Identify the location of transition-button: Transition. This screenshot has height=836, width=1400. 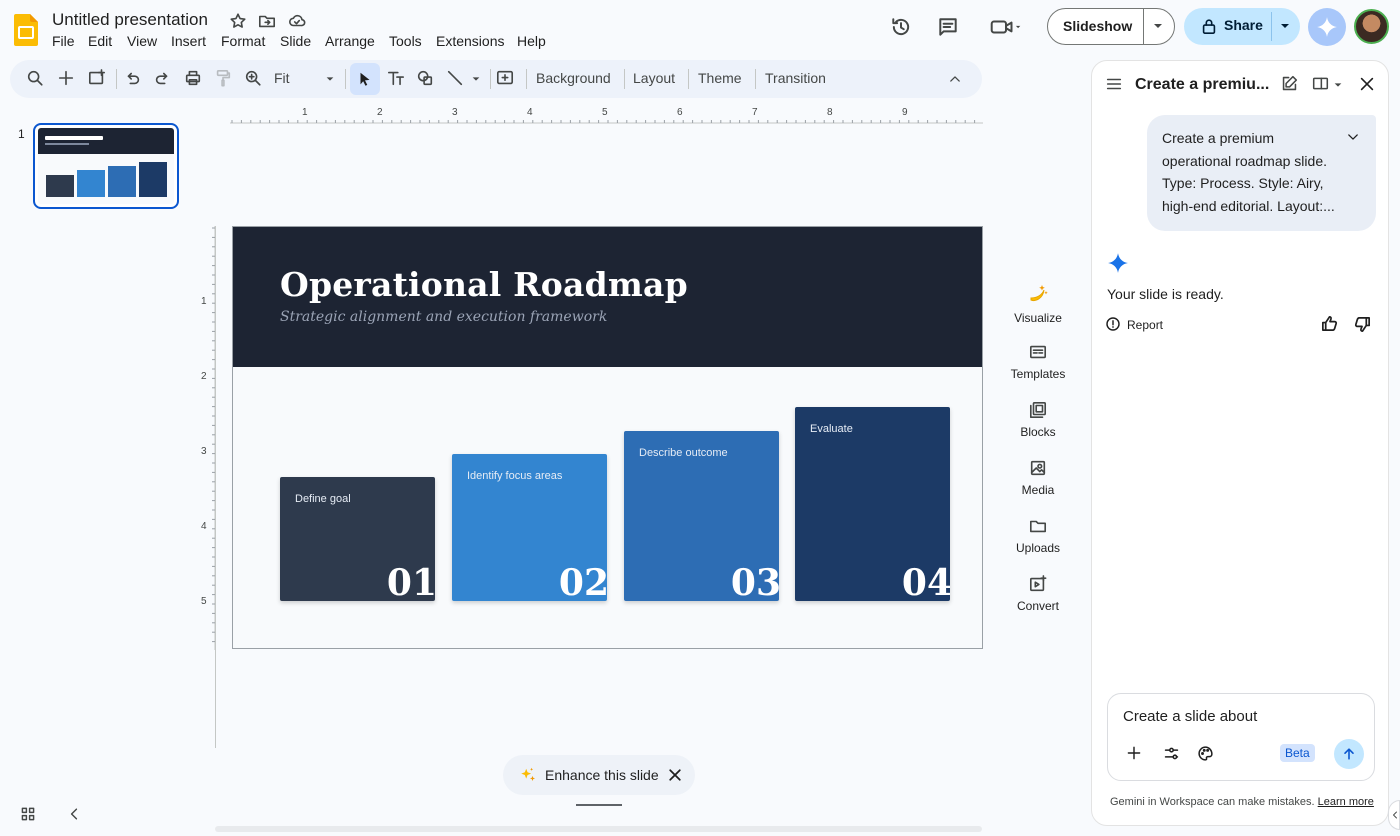
(795, 78).